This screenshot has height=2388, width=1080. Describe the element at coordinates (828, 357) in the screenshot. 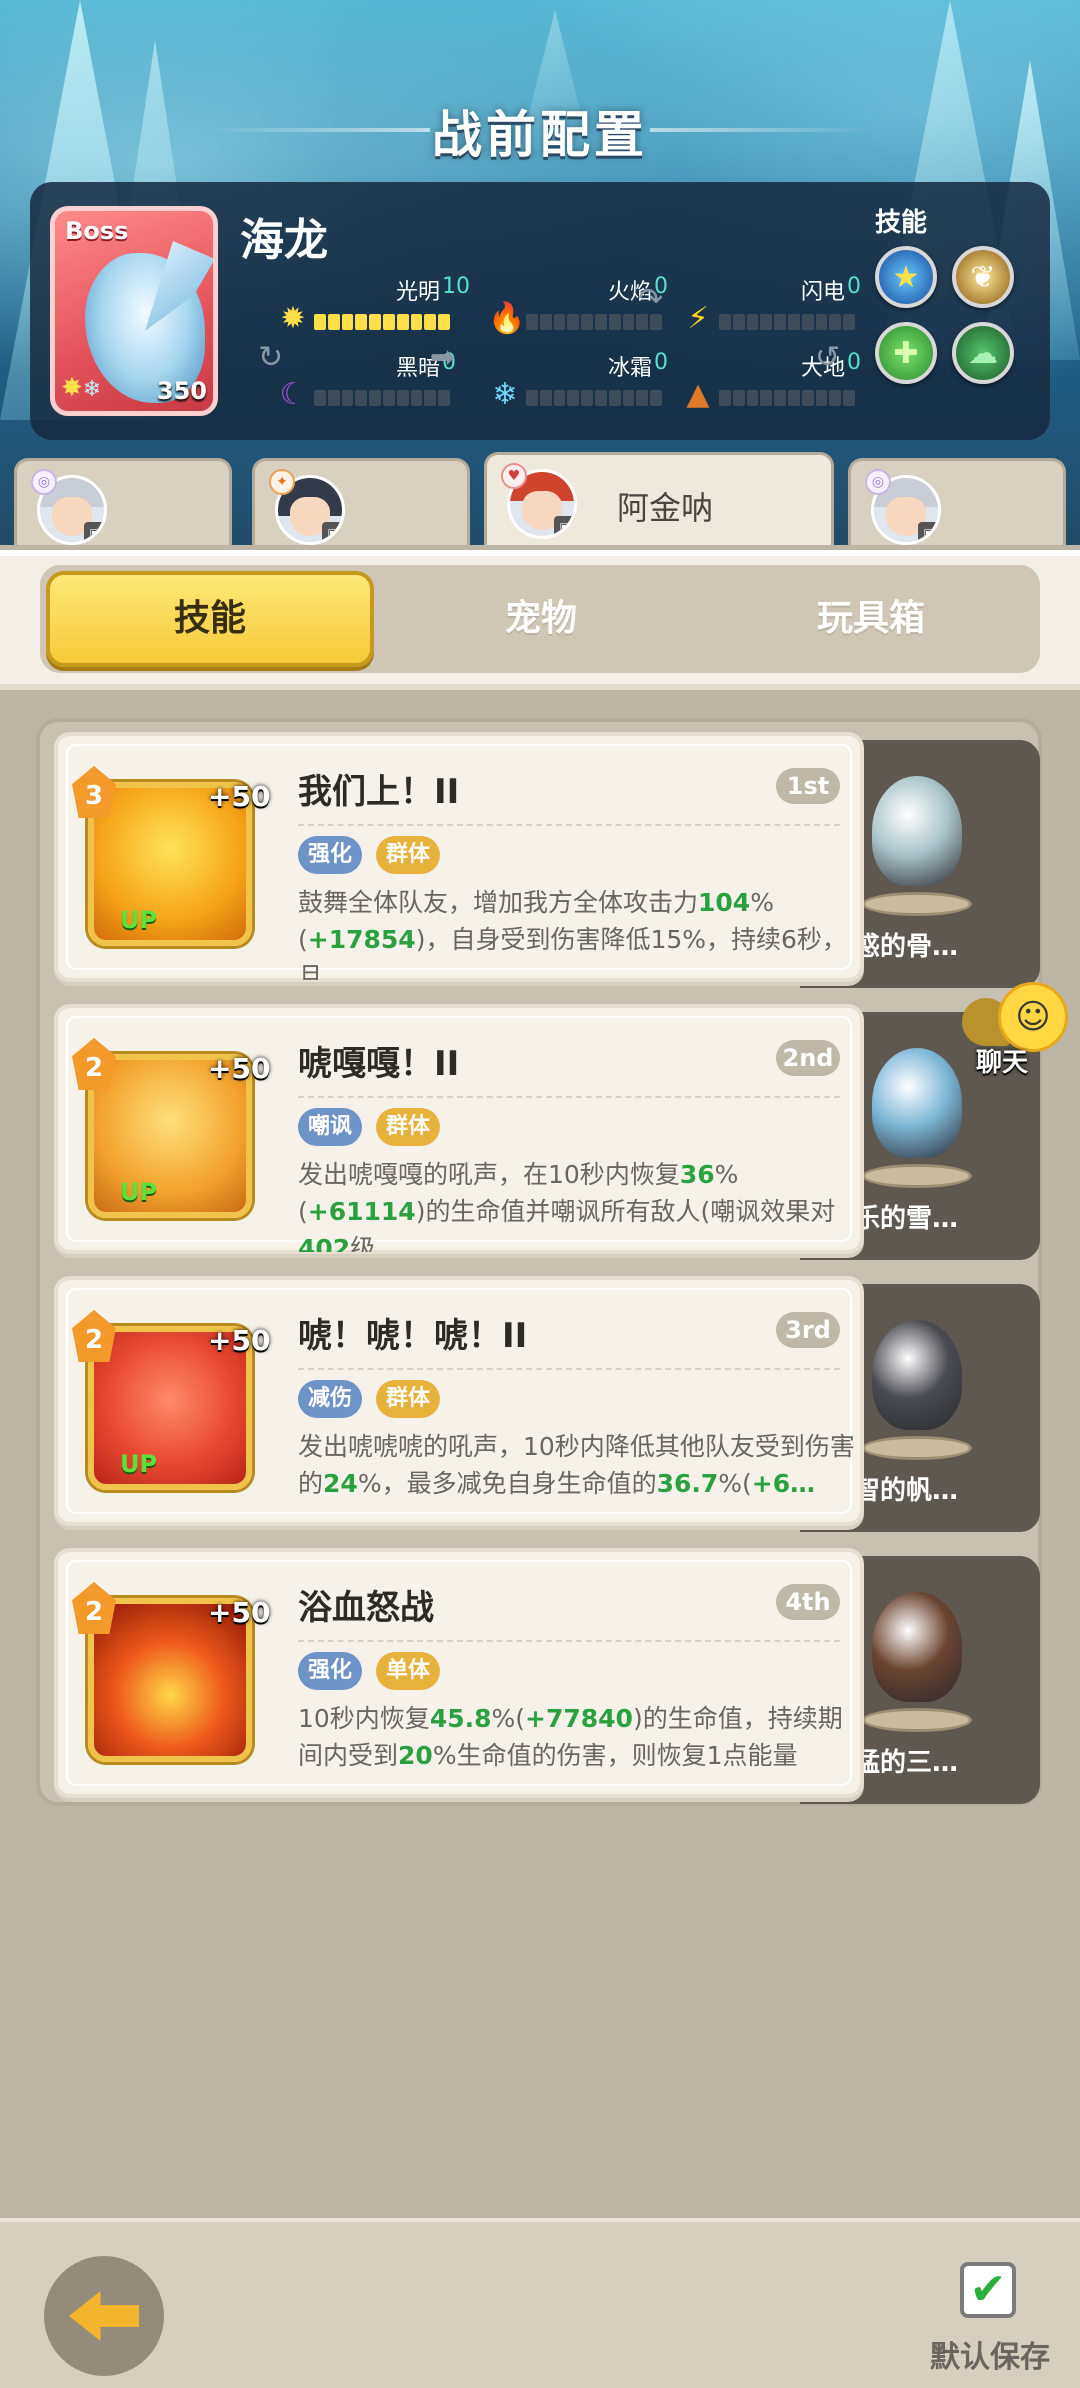

I see `arrow-icon: ↺` at that location.